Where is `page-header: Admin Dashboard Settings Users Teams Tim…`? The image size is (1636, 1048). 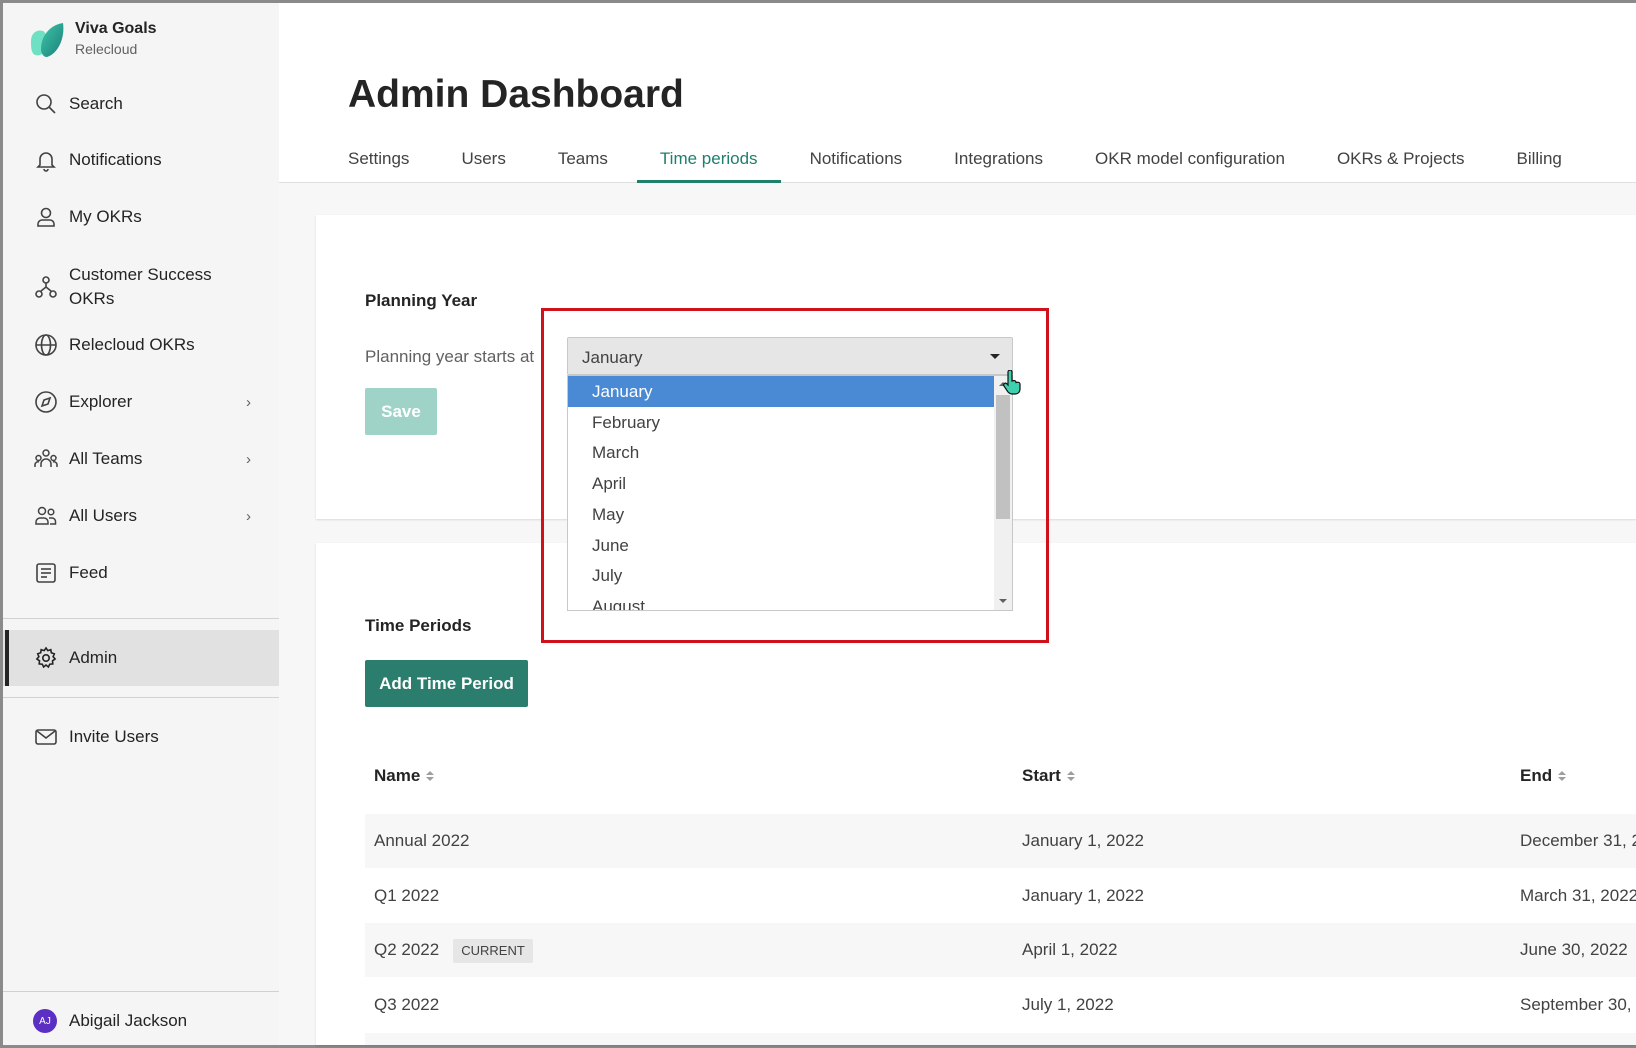 page-header: Admin Dashboard Settings Users Teams Tim… is located at coordinates (957, 93).